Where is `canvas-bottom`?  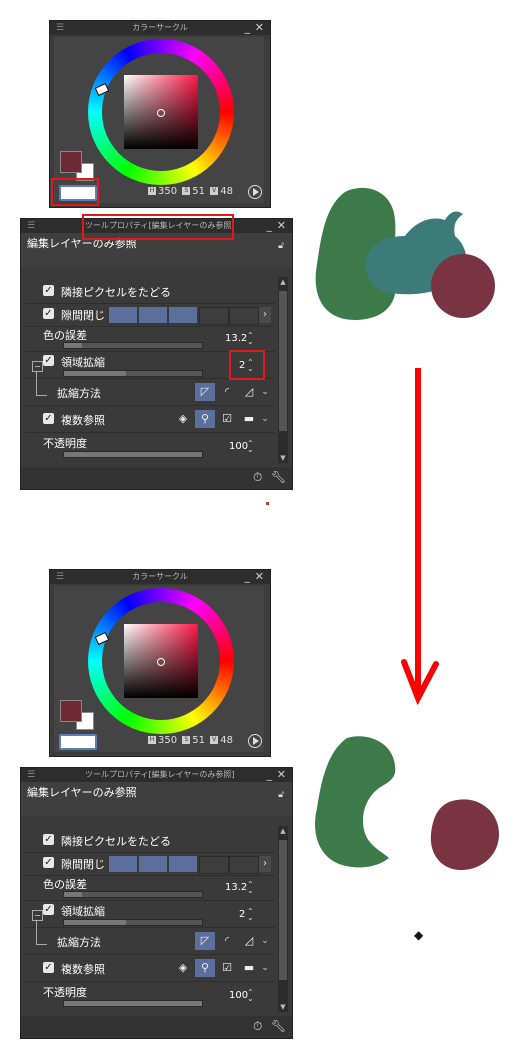
canvas-bottom is located at coordinates (410, 805).